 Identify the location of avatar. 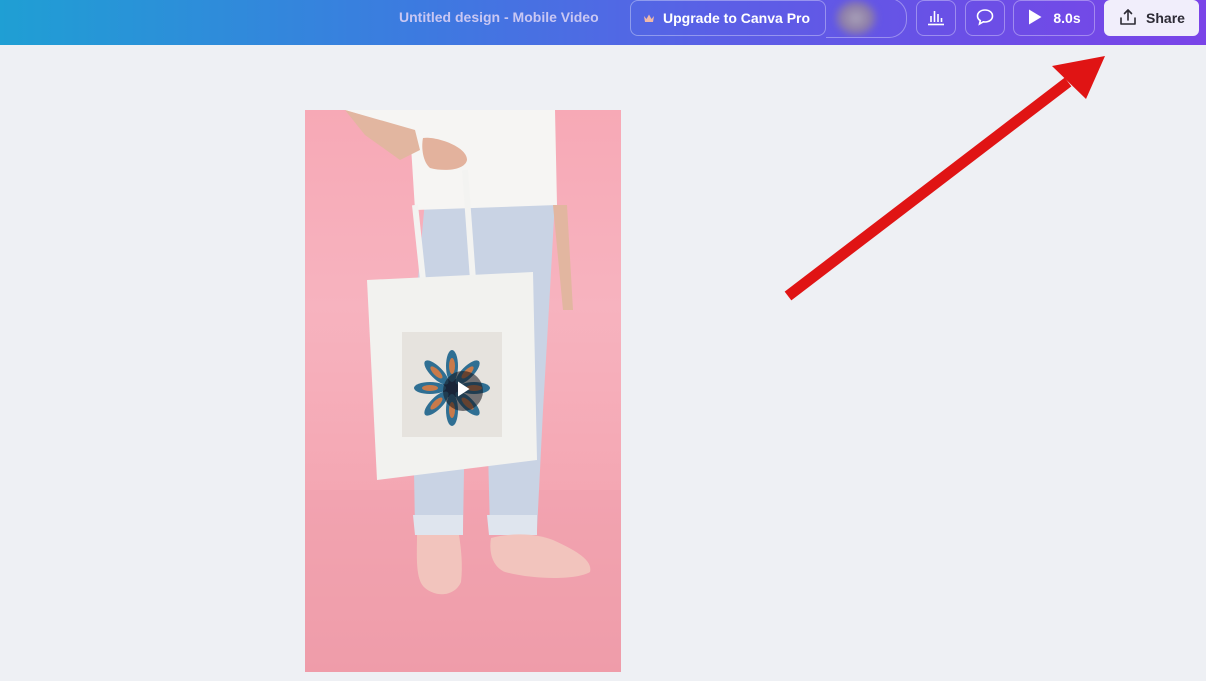
(866, 19).